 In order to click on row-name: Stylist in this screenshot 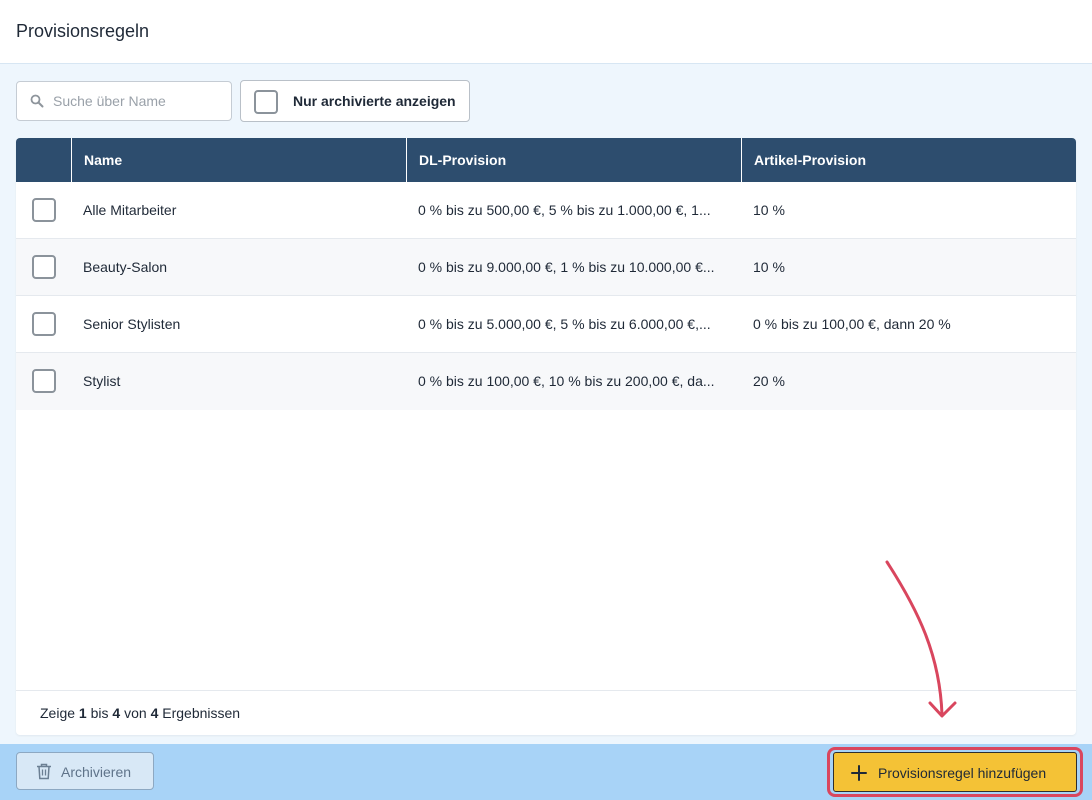, I will do `click(102, 381)`.